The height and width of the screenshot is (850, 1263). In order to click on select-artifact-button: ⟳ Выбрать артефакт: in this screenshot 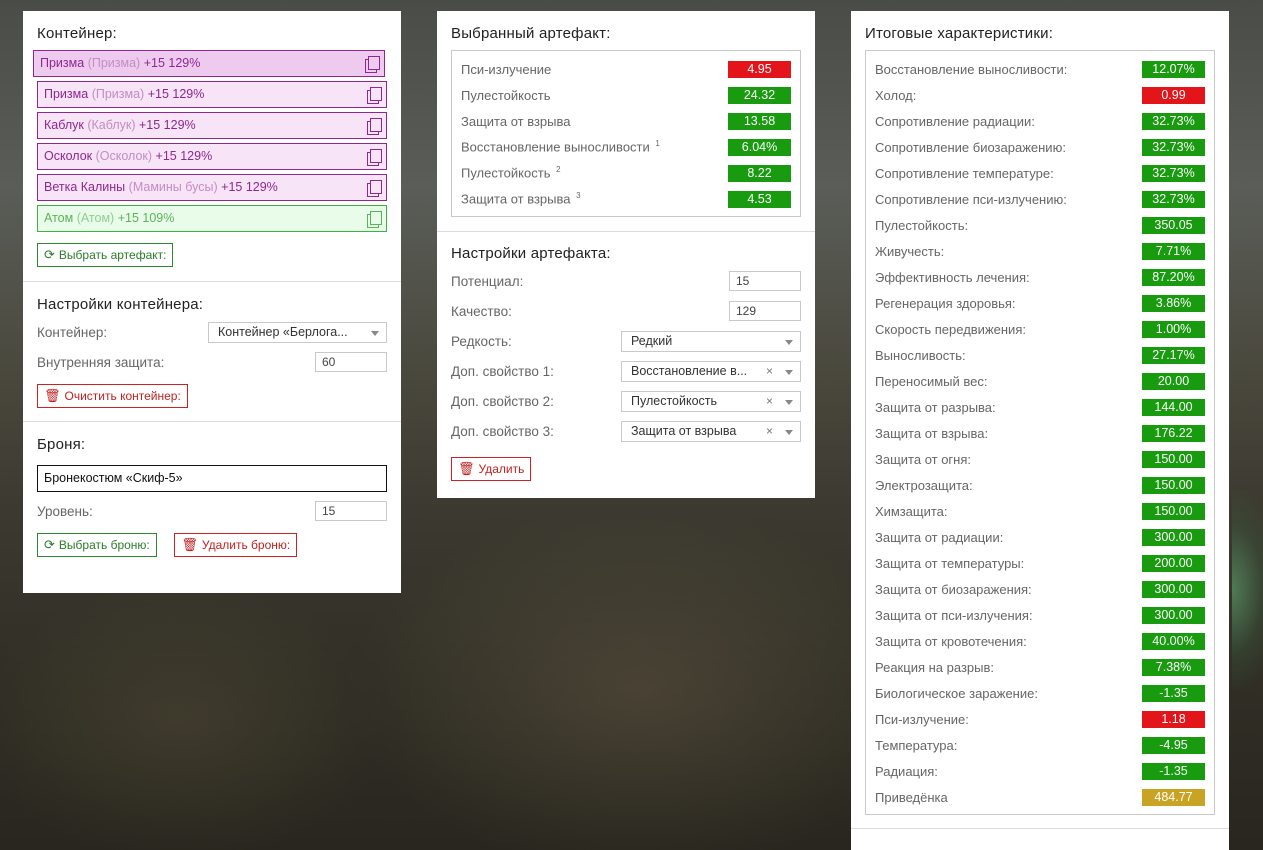, I will do `click(105, 255)`.